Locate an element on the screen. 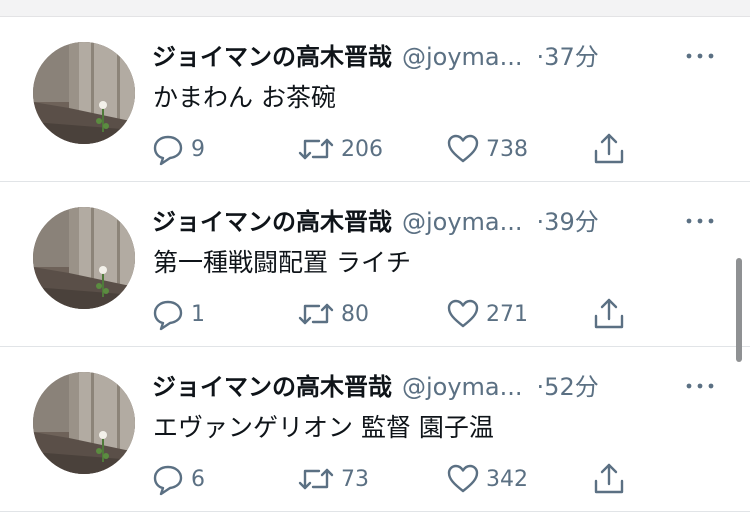 The width and height of the screenshot is (750, 526). timestamp: 37分 is located at coordinates (571, 57).